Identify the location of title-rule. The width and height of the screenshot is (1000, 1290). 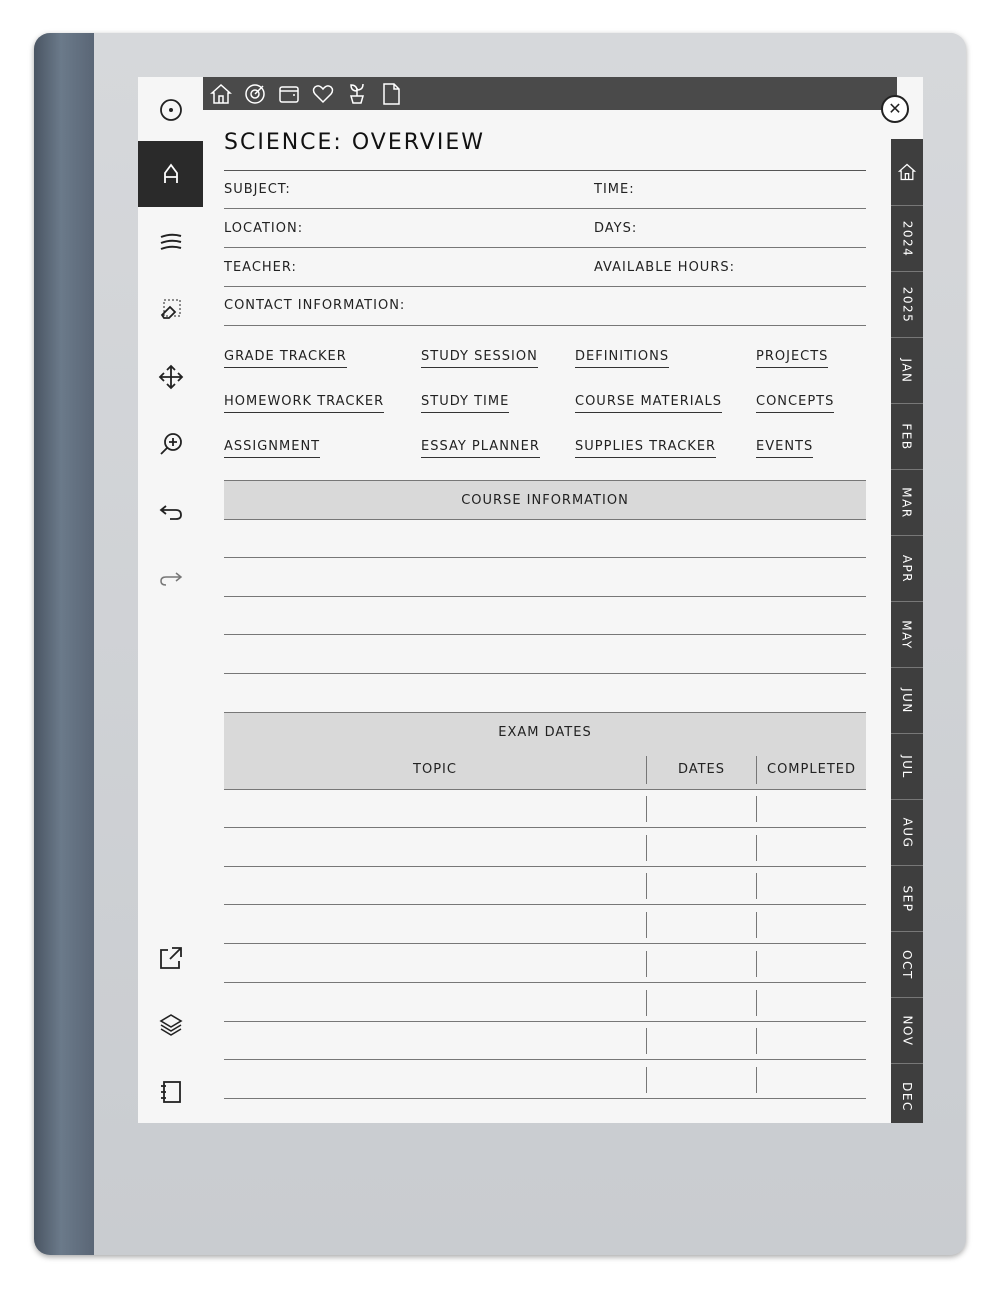
(545, 170).